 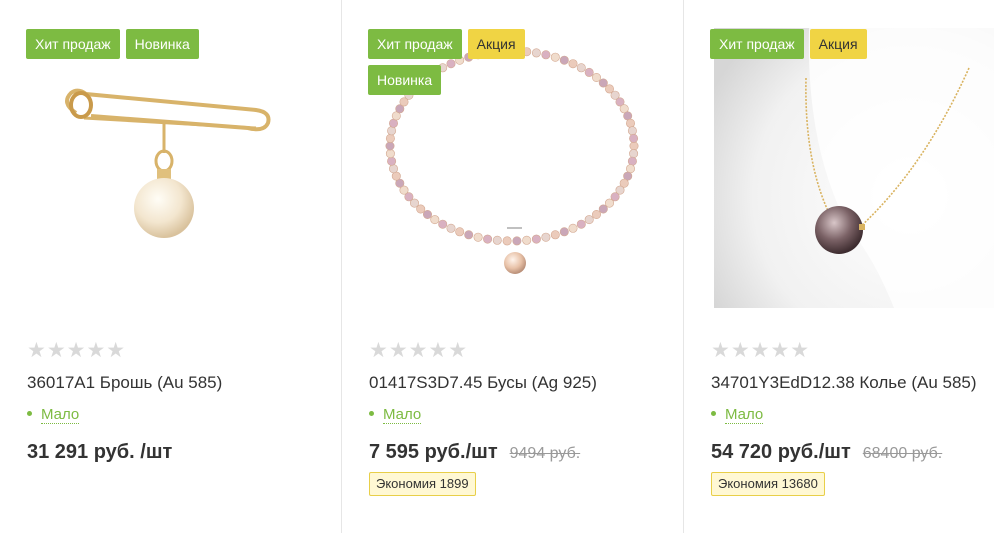 I want to click on pearl-pendant-chain-icon, so click(x=854, y=168).